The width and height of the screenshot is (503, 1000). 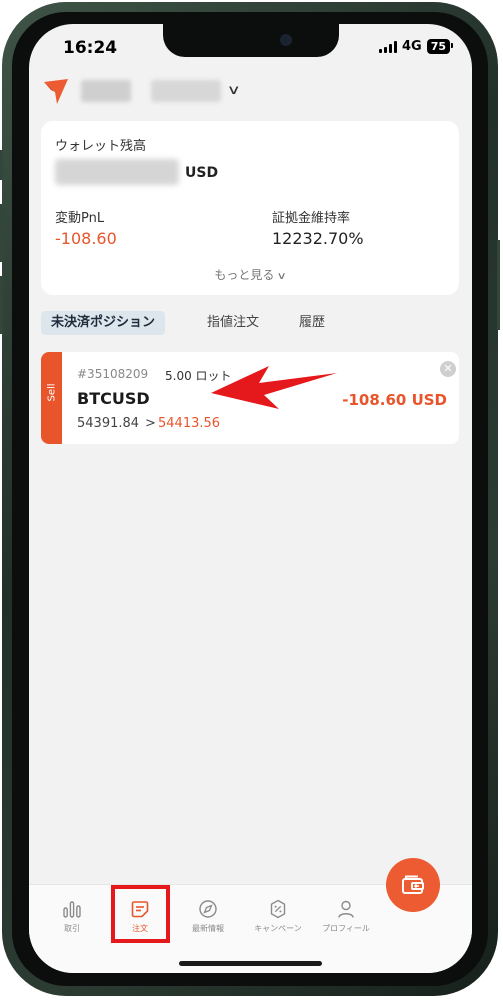 What do you see at coordinates (208, 909) in the screenshot?
I see `compass-icon` at bounding box center [208, 909].